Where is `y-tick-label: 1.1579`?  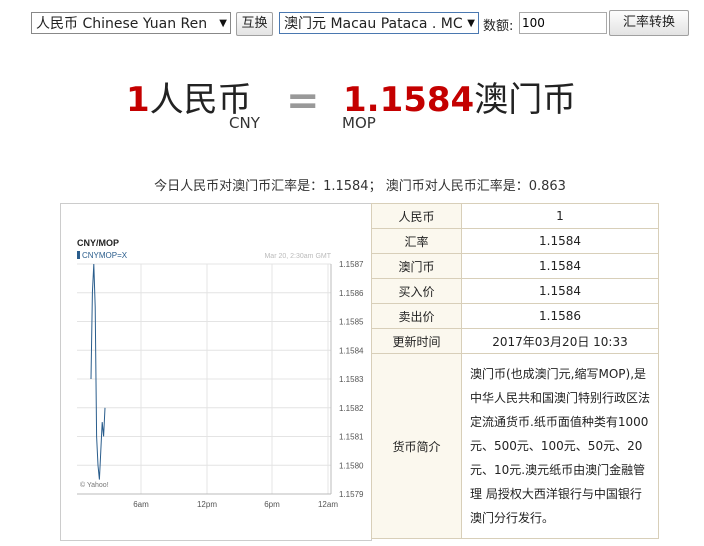
y-tick-label: 1.1579 is located at coordinates (351, 494).